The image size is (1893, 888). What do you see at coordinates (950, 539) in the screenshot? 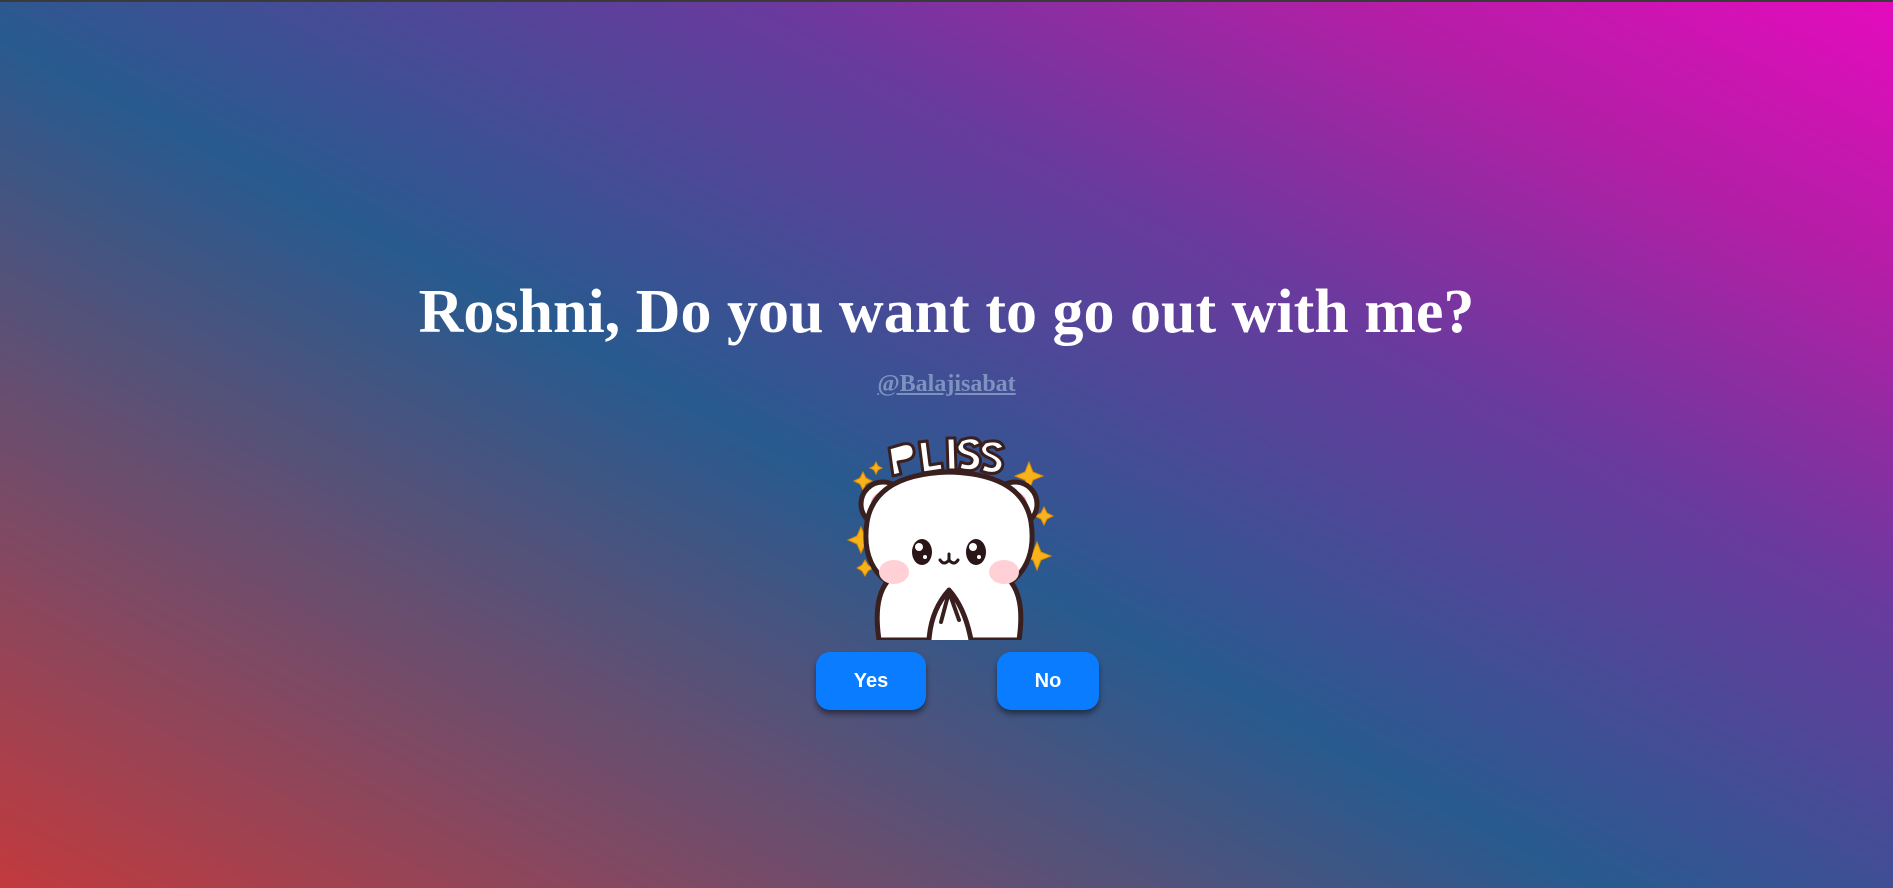
I see `sticker-graphic` at bounding box center [950, 539].